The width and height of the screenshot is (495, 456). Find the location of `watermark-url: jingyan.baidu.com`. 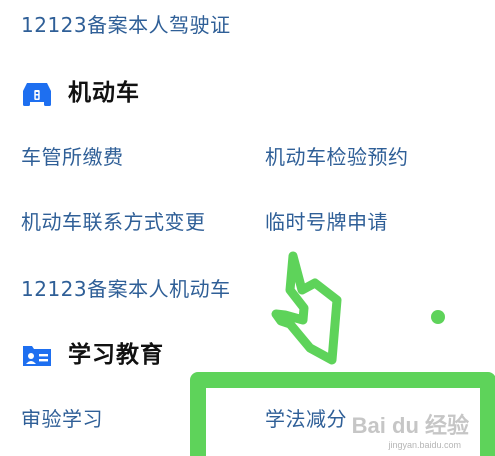

watermark-url: jingyan.baidu.com is located at coordinates (424, 445).